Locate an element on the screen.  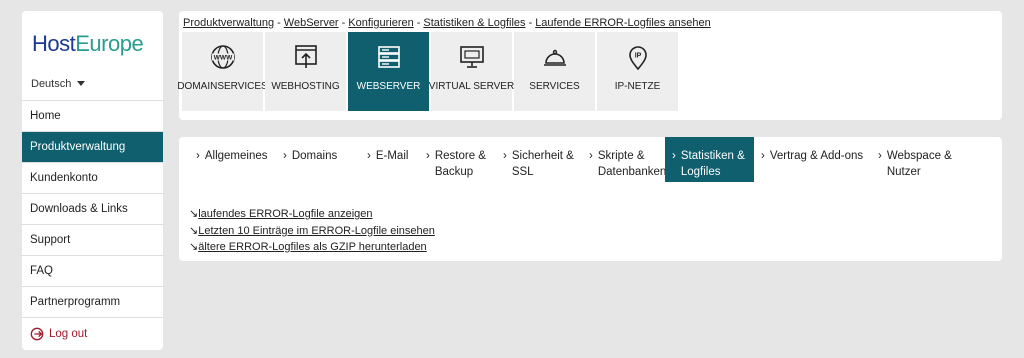
tab-e-mail: › E-Mail is located at coordinates (389, 159).